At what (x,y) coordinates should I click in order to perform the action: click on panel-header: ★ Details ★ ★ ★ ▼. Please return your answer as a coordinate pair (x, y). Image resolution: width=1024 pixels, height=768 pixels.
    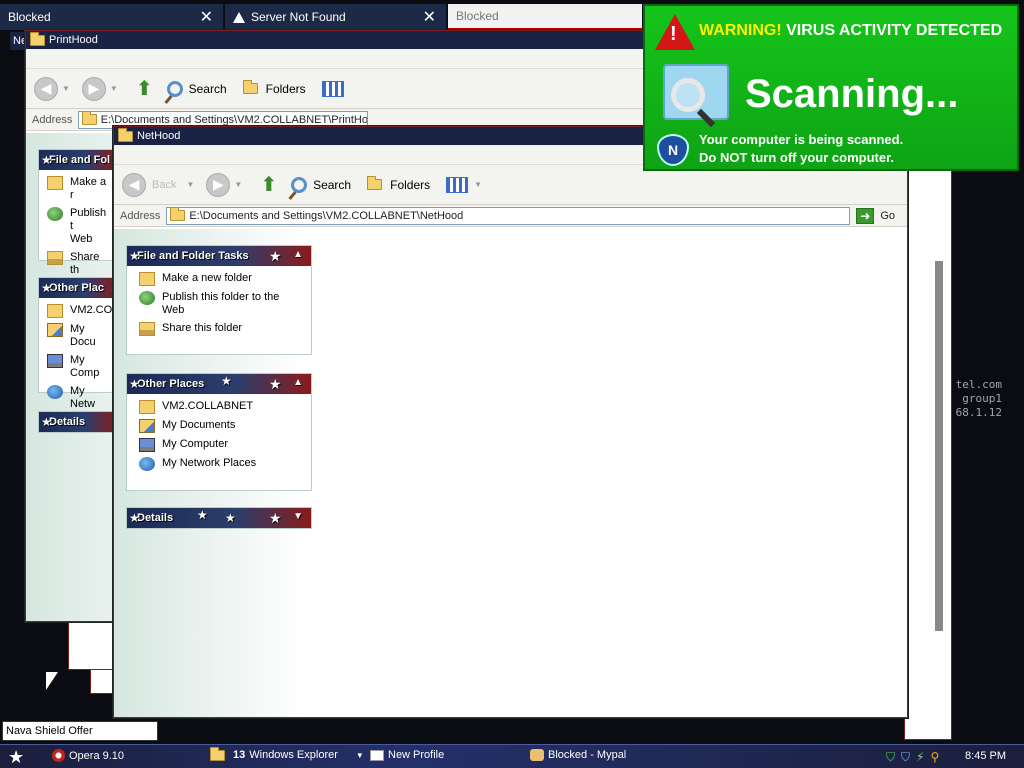
    Looking at the image, I should click on (219, 518).